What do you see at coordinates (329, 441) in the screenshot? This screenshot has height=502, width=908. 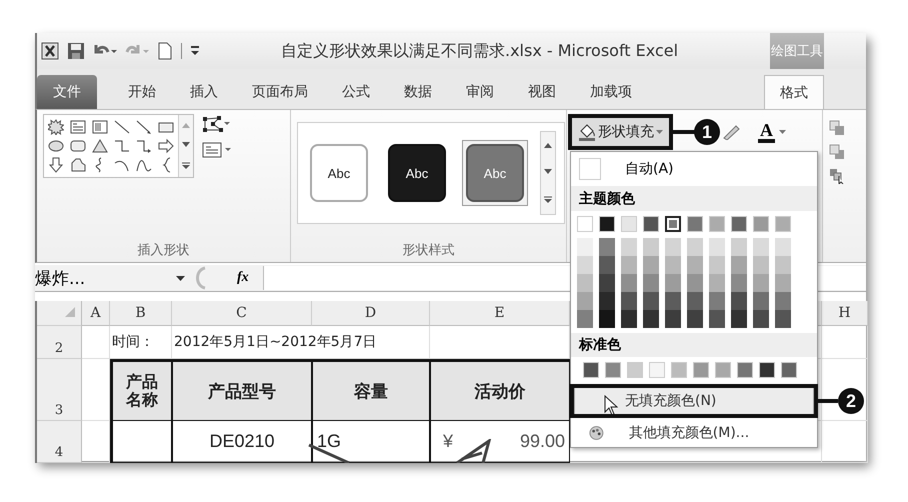 I see `cell-text: 1G` at bounding box center [329, 441].